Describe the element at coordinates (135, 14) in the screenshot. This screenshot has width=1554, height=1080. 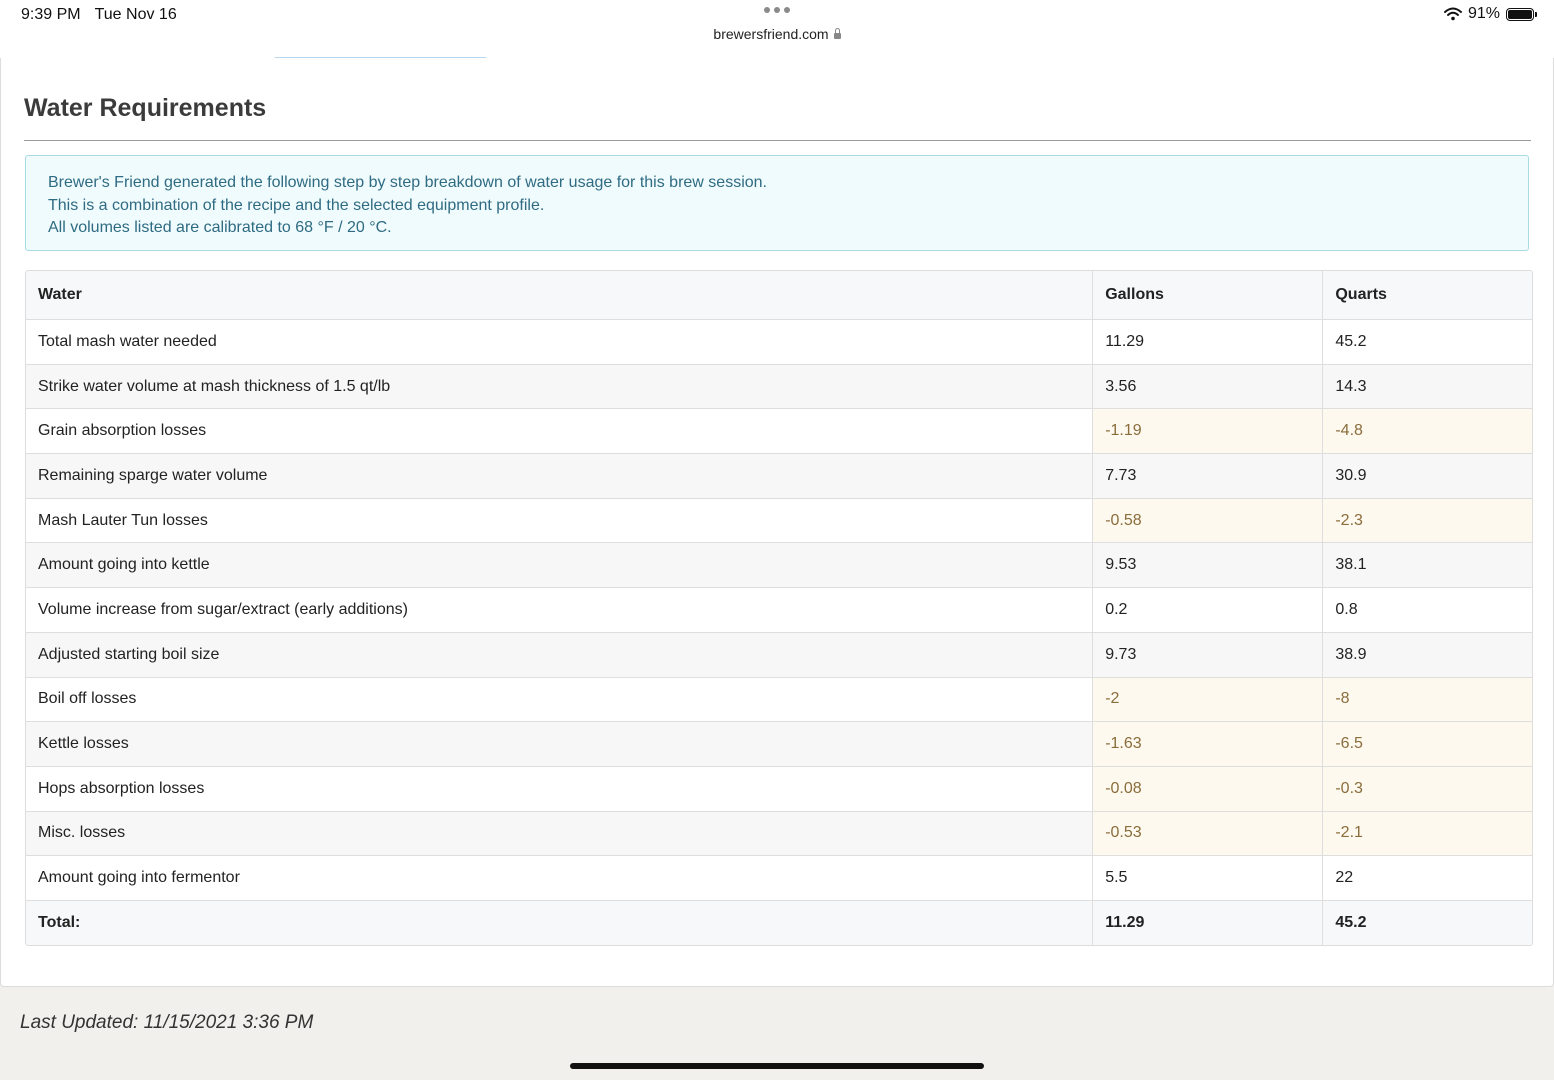
I see `clock-date: Tue Nov 16` at that location.